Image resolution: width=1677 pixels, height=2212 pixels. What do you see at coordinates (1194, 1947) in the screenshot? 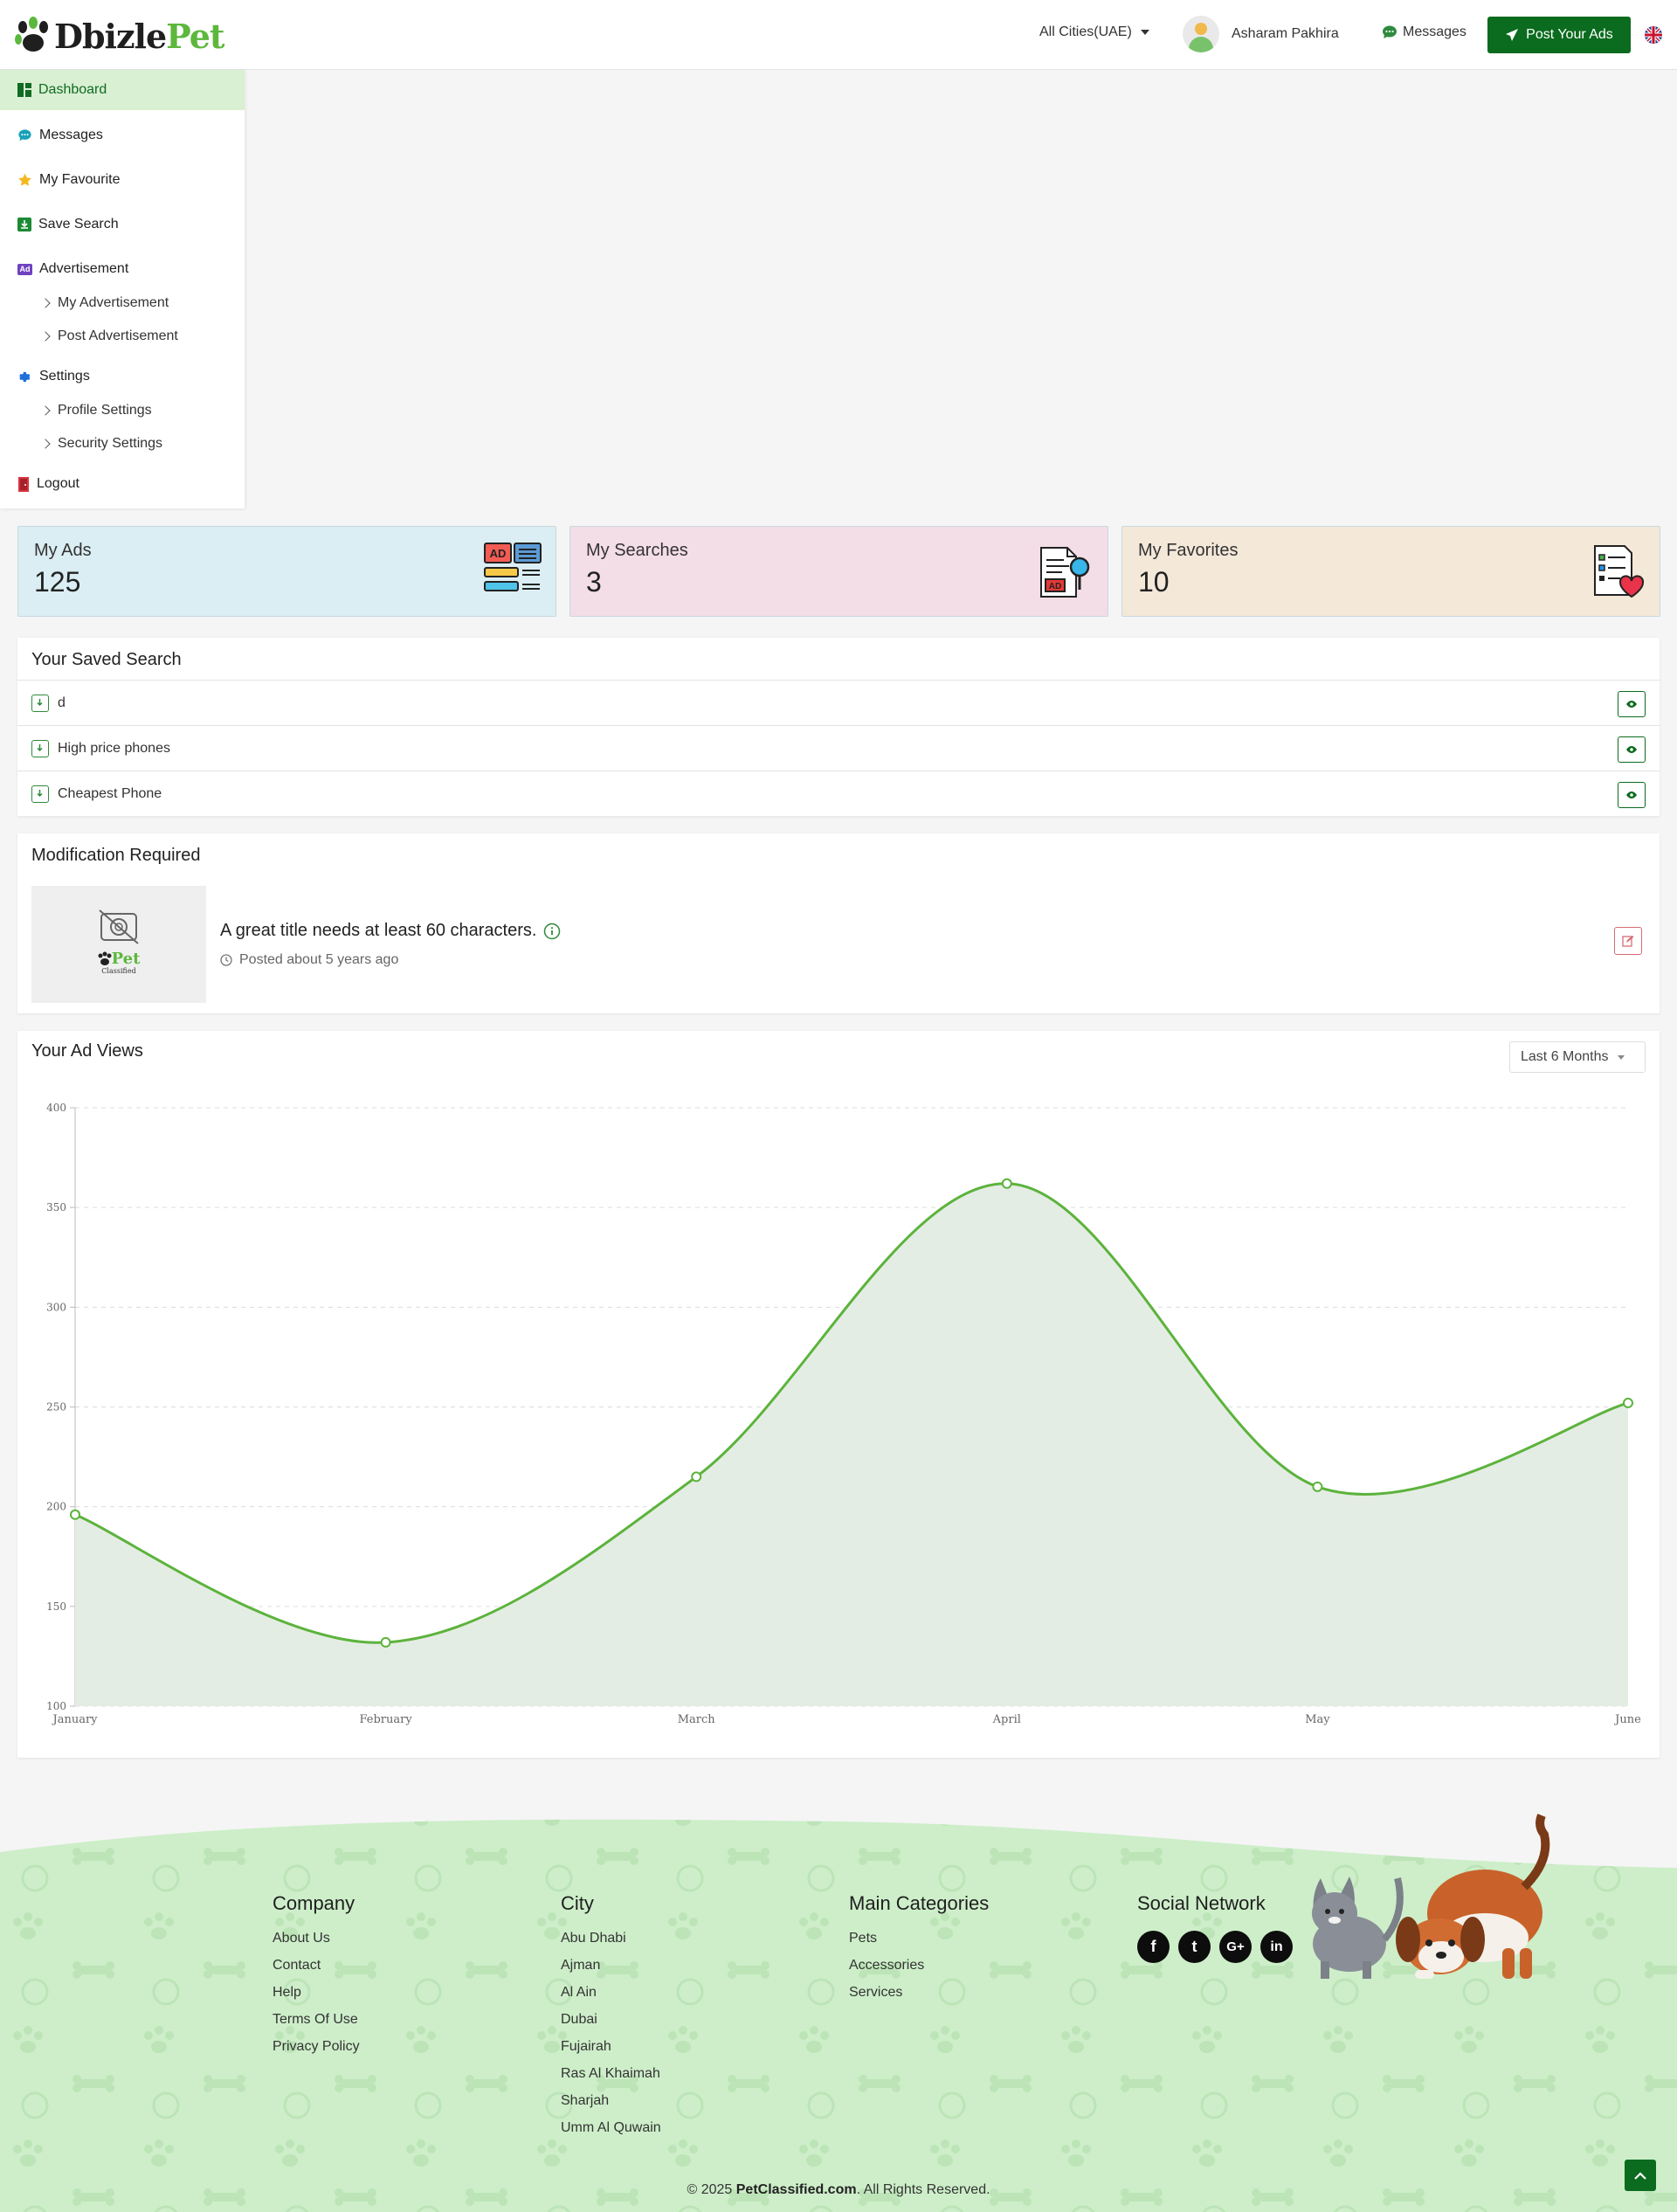
I see `twitter-icon: t` at bounding box center [1194, 1947].